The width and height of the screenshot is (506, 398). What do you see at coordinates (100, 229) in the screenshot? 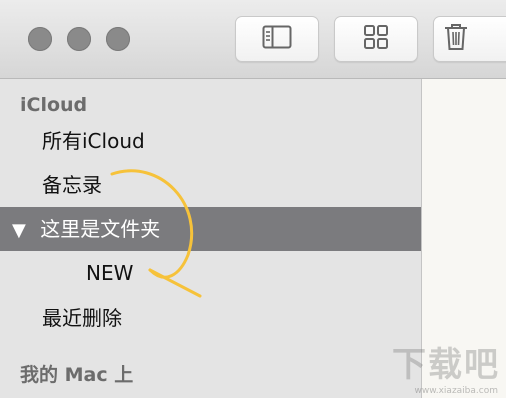
I see `sidebar-item-label: 这里是文件夹` at bounding box center [100, 229].